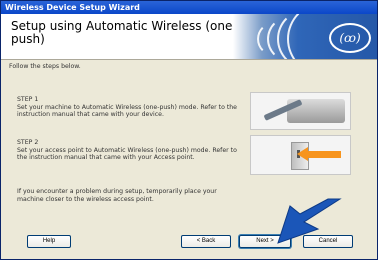 This screenshot has width=378, height=260. What do you see at coordinates (300, 111) in the screenshot?
I see `machine-illustration` at bounding box center [300, 111].